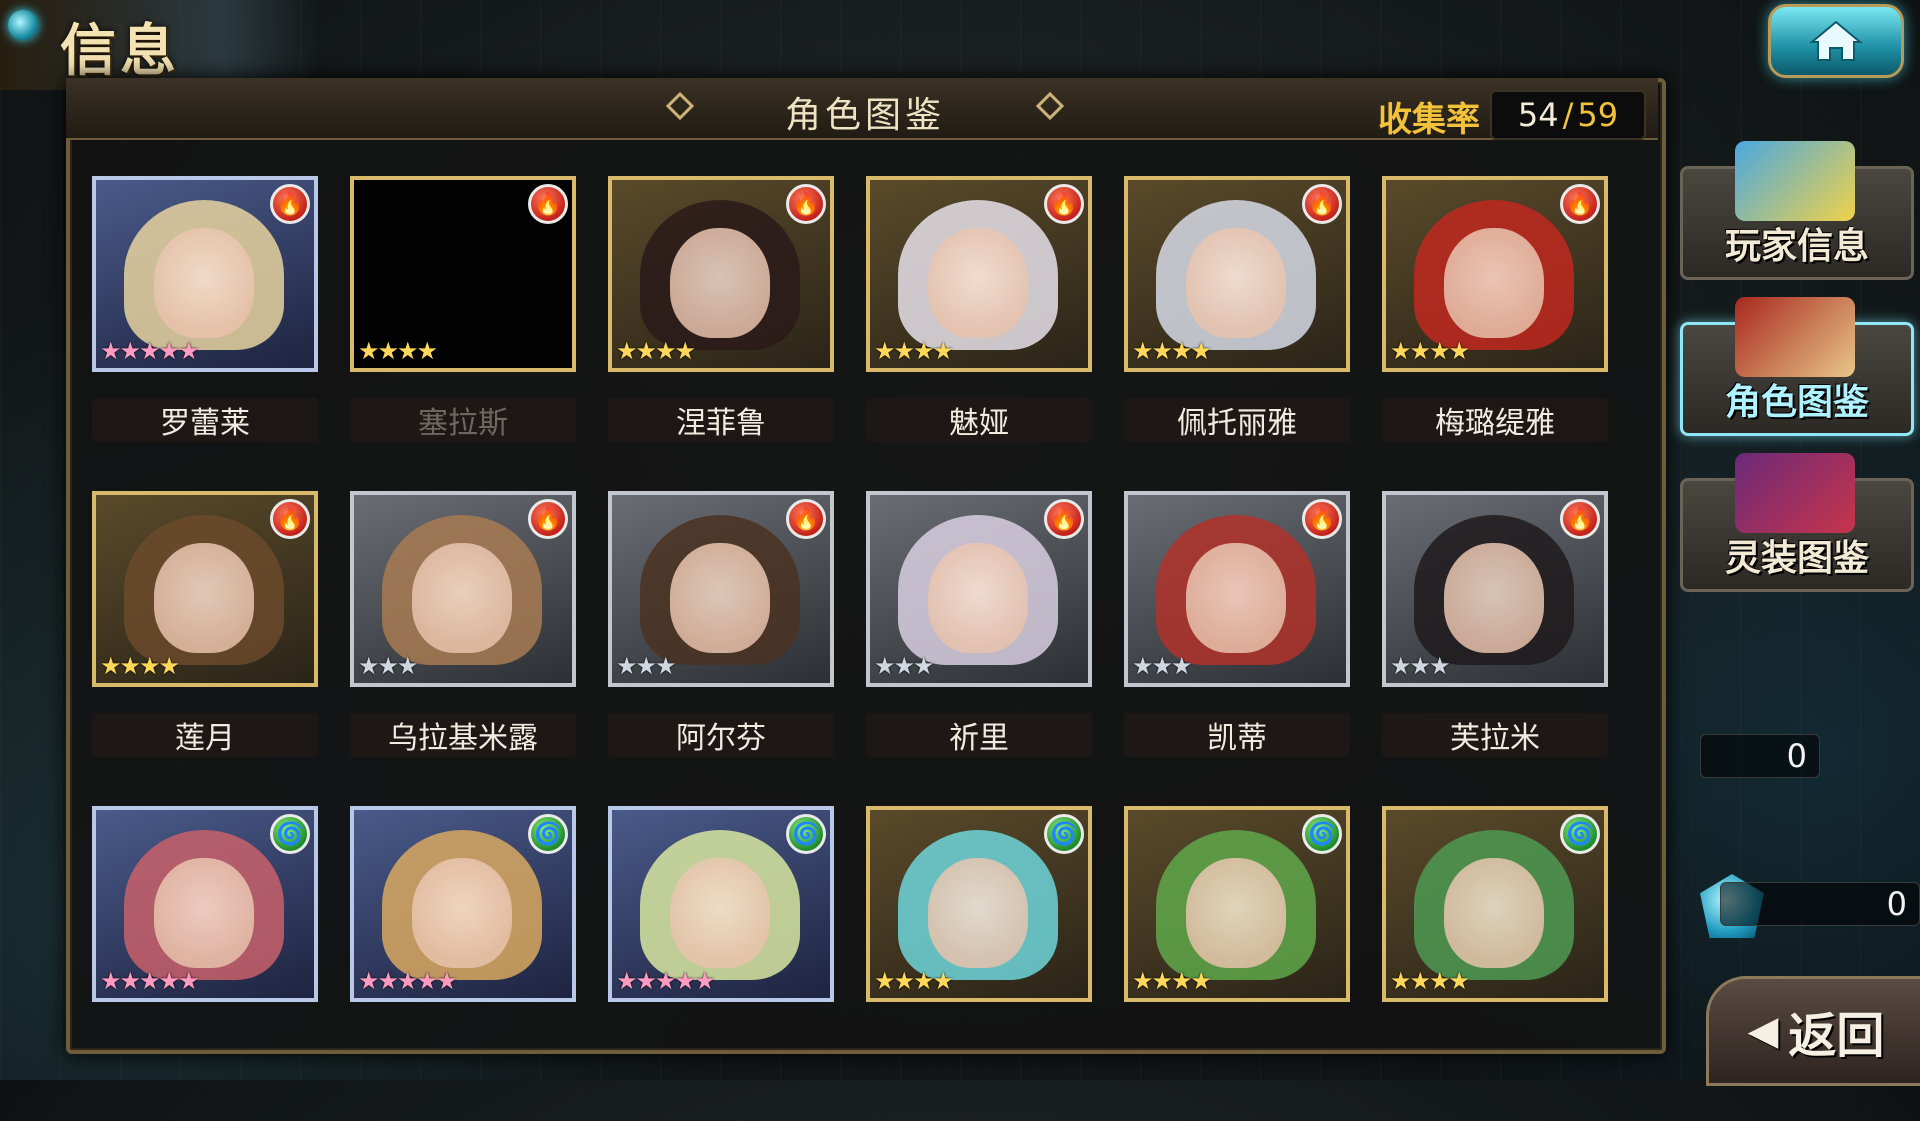 This screenshot has width=1920, height=1121. I want to click on character-name: 凯蒂, so click(1237, 735).